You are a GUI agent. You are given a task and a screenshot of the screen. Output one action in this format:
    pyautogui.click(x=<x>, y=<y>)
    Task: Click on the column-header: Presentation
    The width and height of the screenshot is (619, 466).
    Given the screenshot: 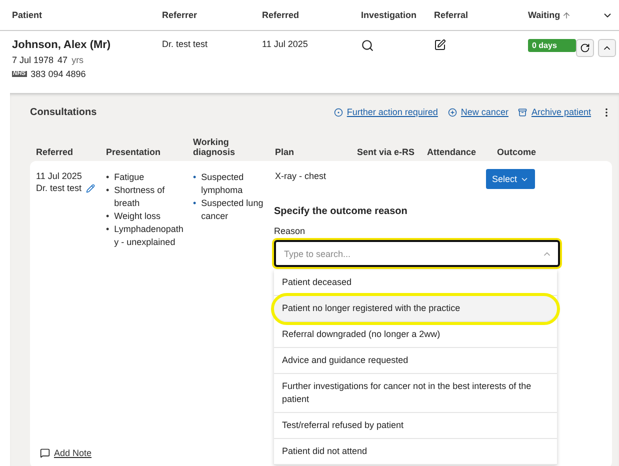 What is the action you would take?
    pyautogui.click(x=134, y=152)
    